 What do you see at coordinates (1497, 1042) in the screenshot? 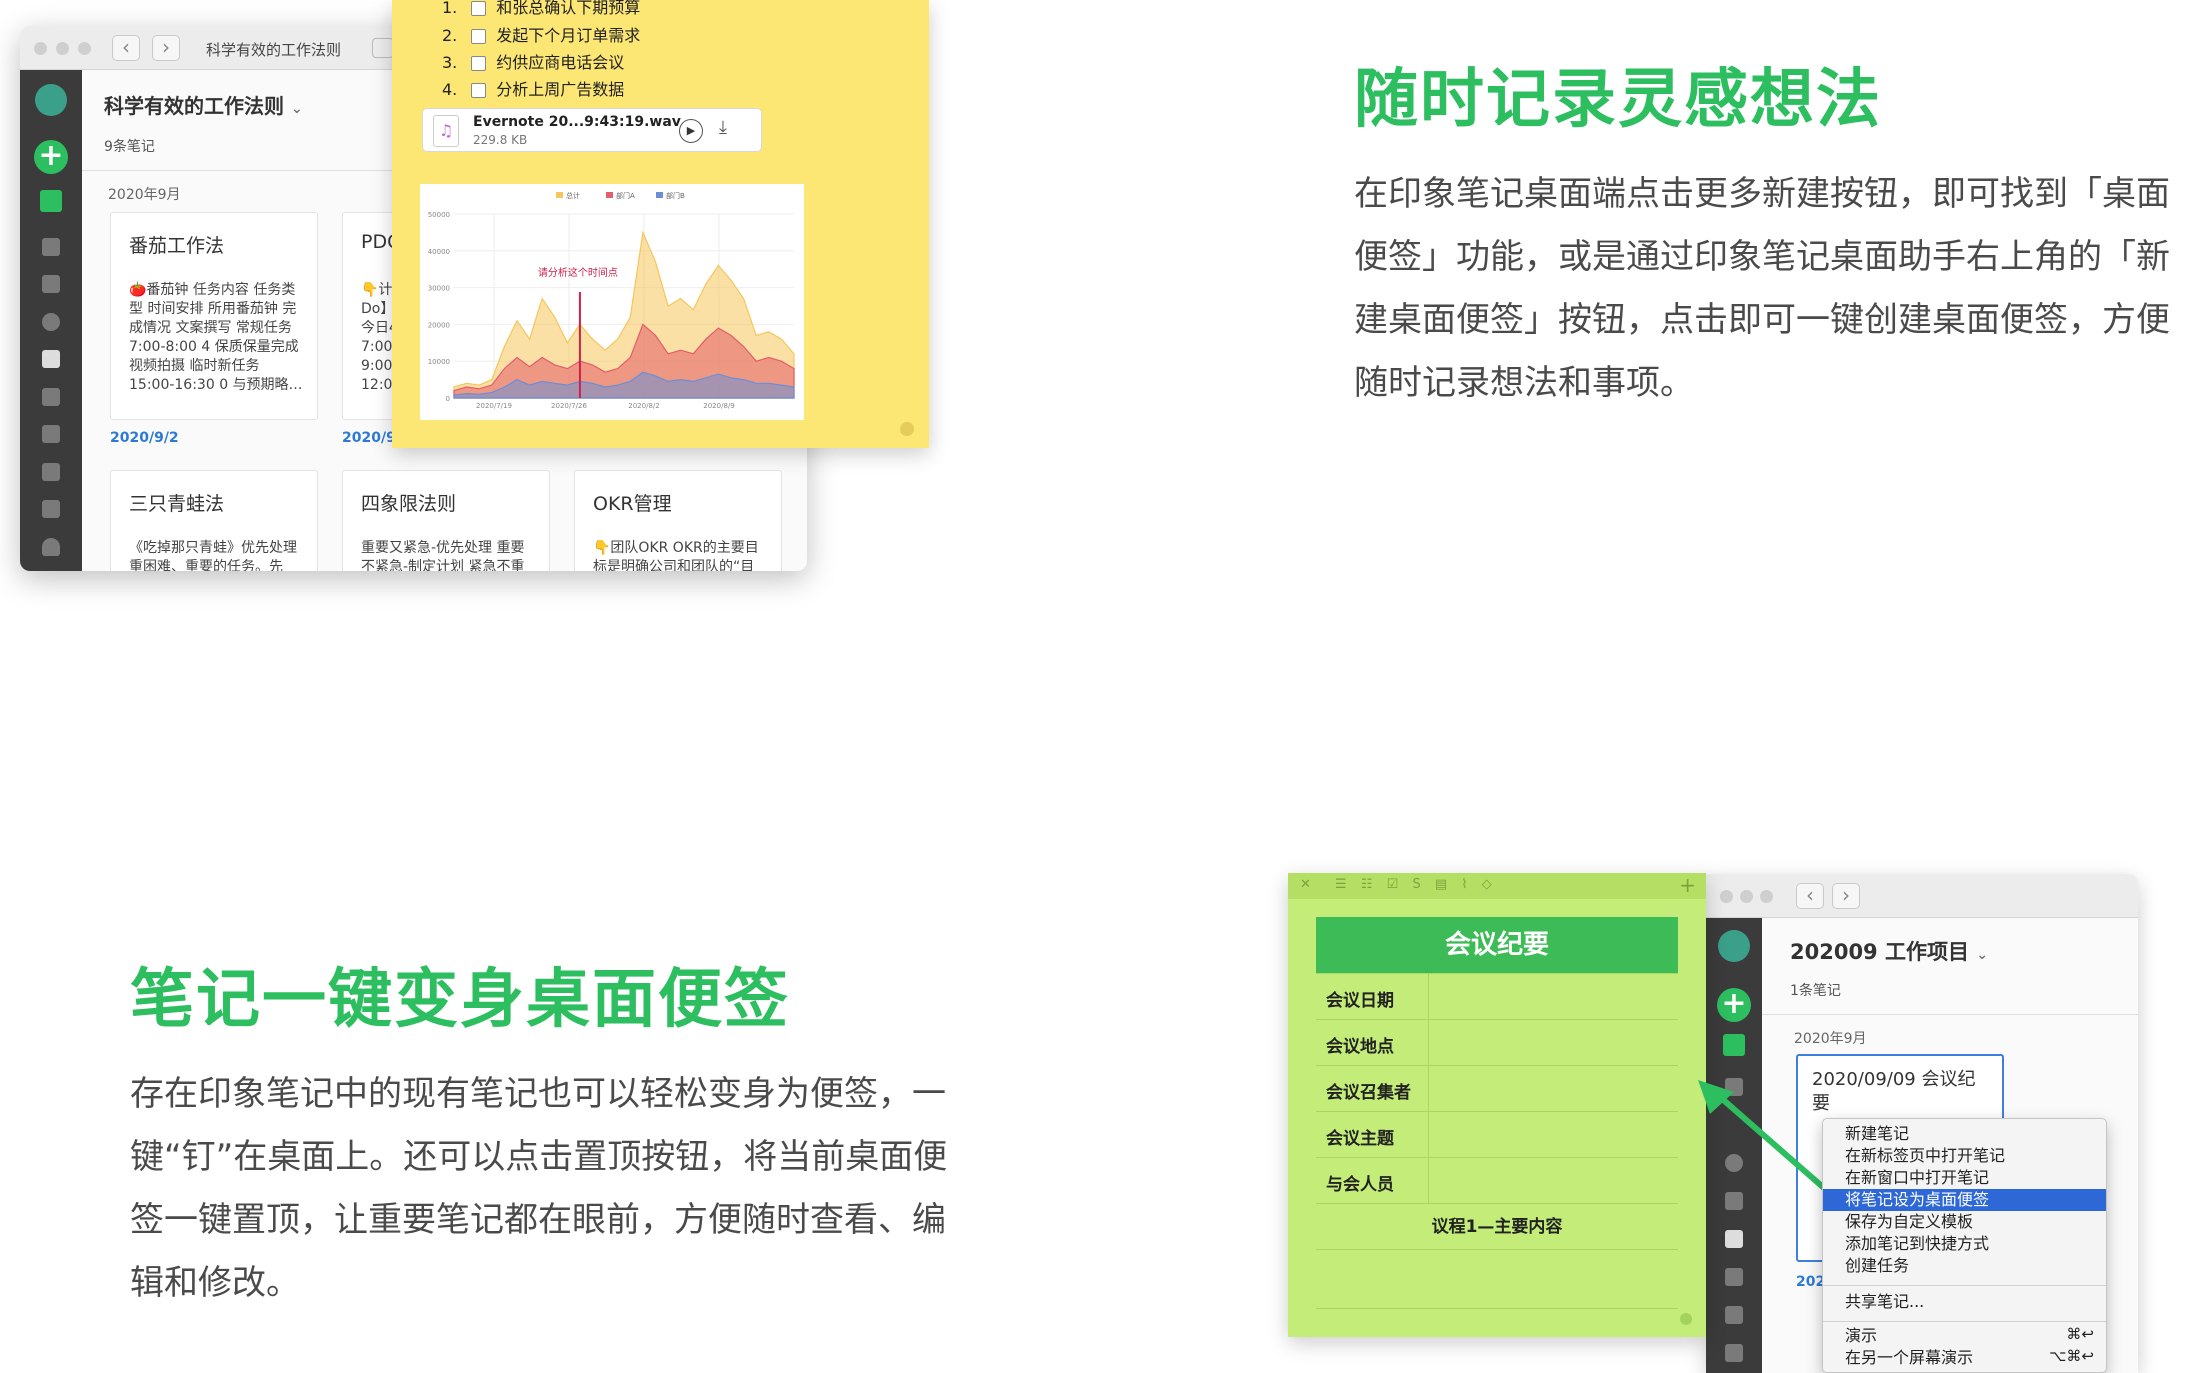
I see `table-row: 会议地点` at bounding box center [1497, 1042].